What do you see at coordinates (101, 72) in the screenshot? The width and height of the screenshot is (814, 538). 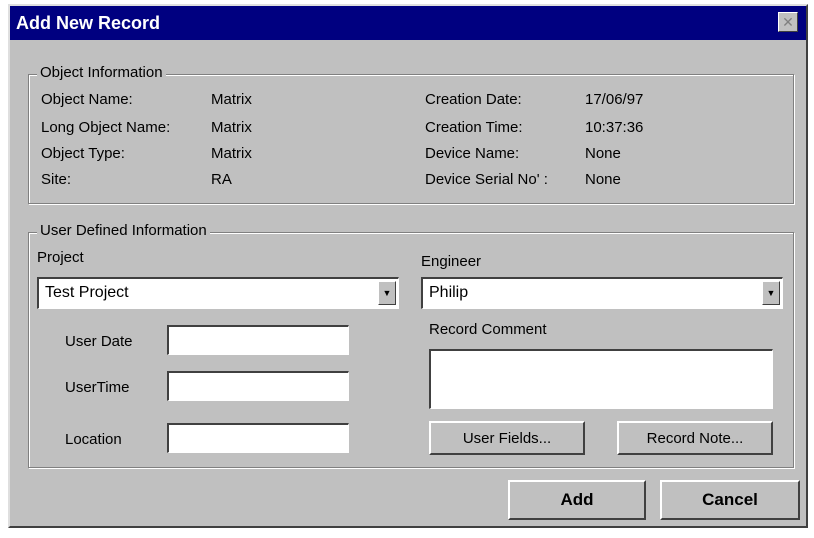 I see `object-information-legend: Object Information` at bounding box center [101, 72].